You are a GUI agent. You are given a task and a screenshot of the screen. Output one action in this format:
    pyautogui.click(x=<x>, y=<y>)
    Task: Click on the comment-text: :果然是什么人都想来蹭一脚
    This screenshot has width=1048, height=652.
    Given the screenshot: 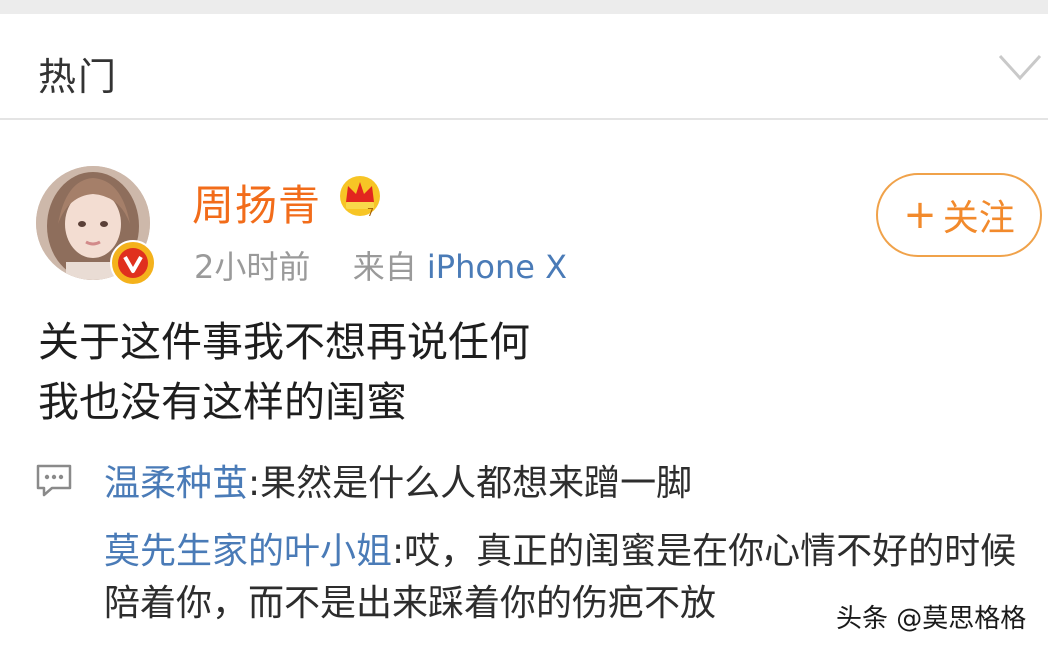 What is the action you would take?
    pyautogui.click(x=470, y=483)
    